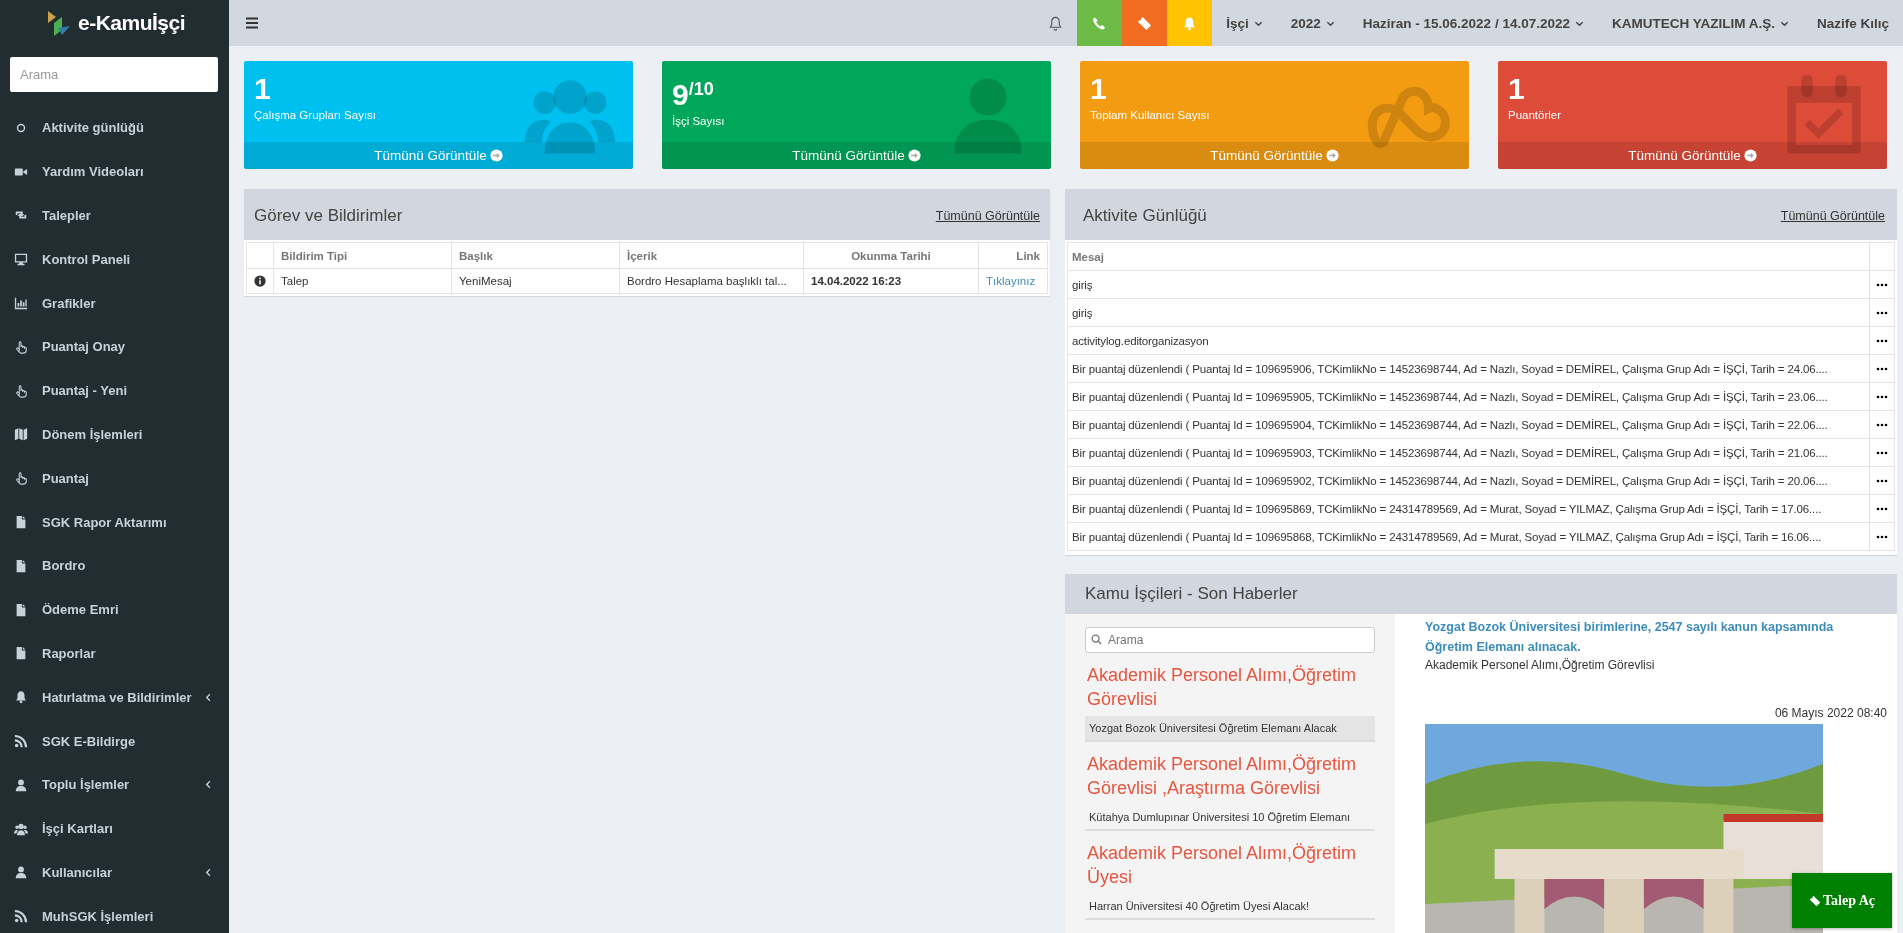  I want to click on user-name: Nazife Kılıç, so click(1852, 23).